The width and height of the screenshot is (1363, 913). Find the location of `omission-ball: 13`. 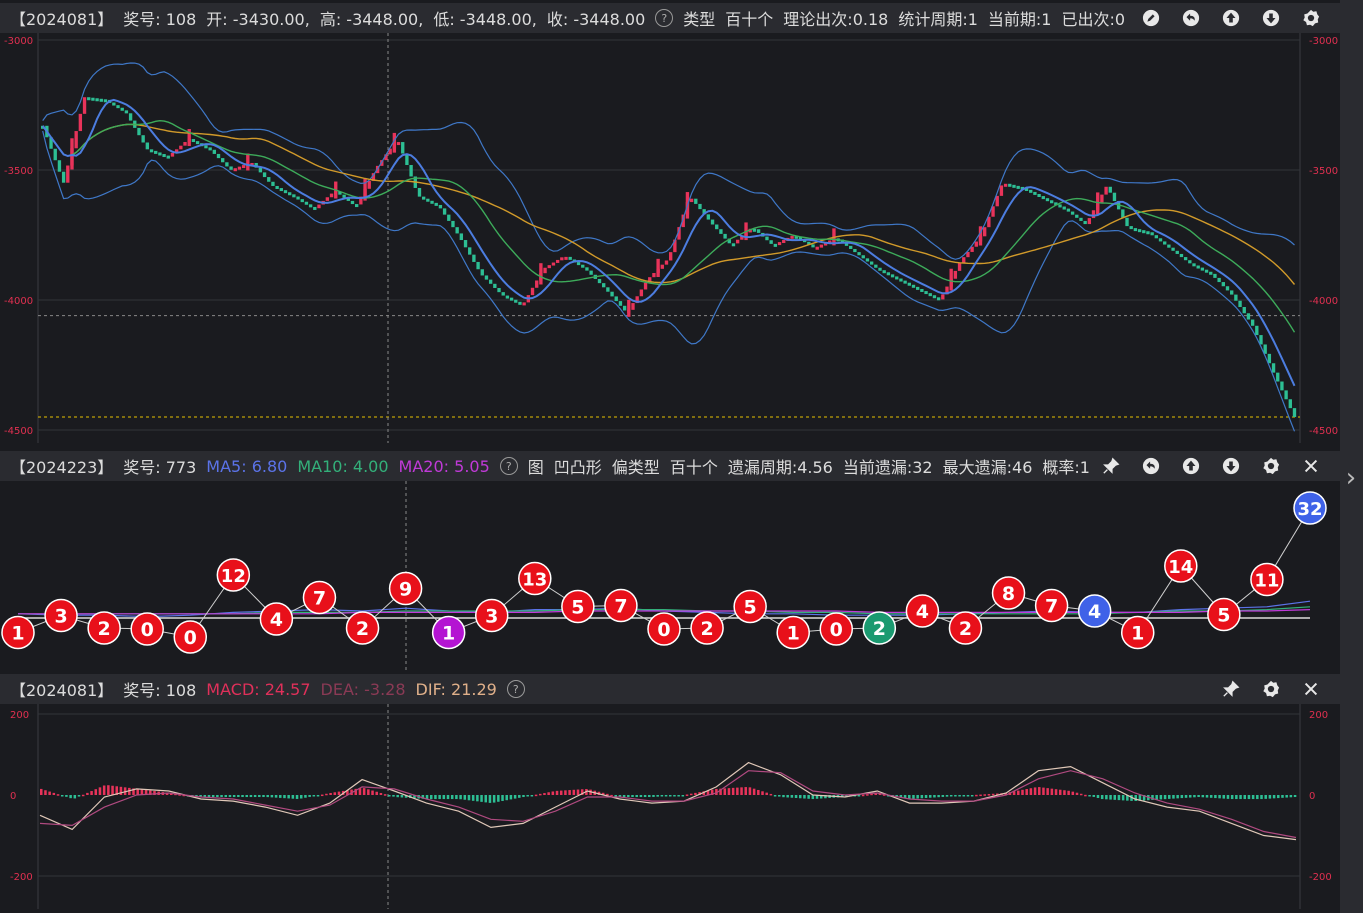

omission-ball: 13 is located at coordinates (535, 578).